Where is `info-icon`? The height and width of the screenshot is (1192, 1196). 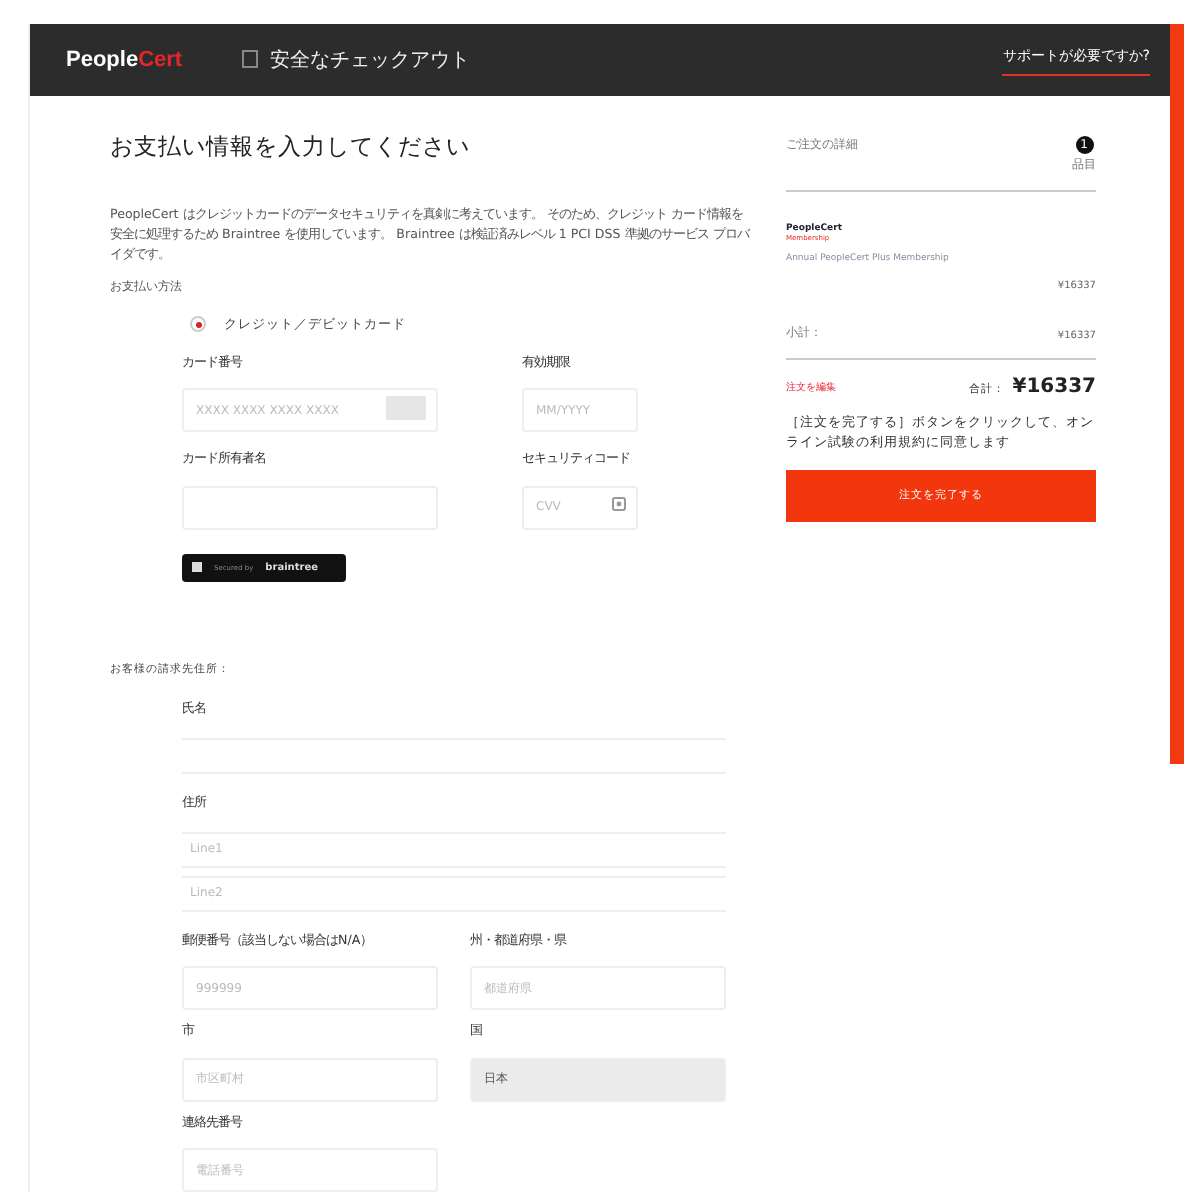 info-icon is located at coordinates (619, 504).